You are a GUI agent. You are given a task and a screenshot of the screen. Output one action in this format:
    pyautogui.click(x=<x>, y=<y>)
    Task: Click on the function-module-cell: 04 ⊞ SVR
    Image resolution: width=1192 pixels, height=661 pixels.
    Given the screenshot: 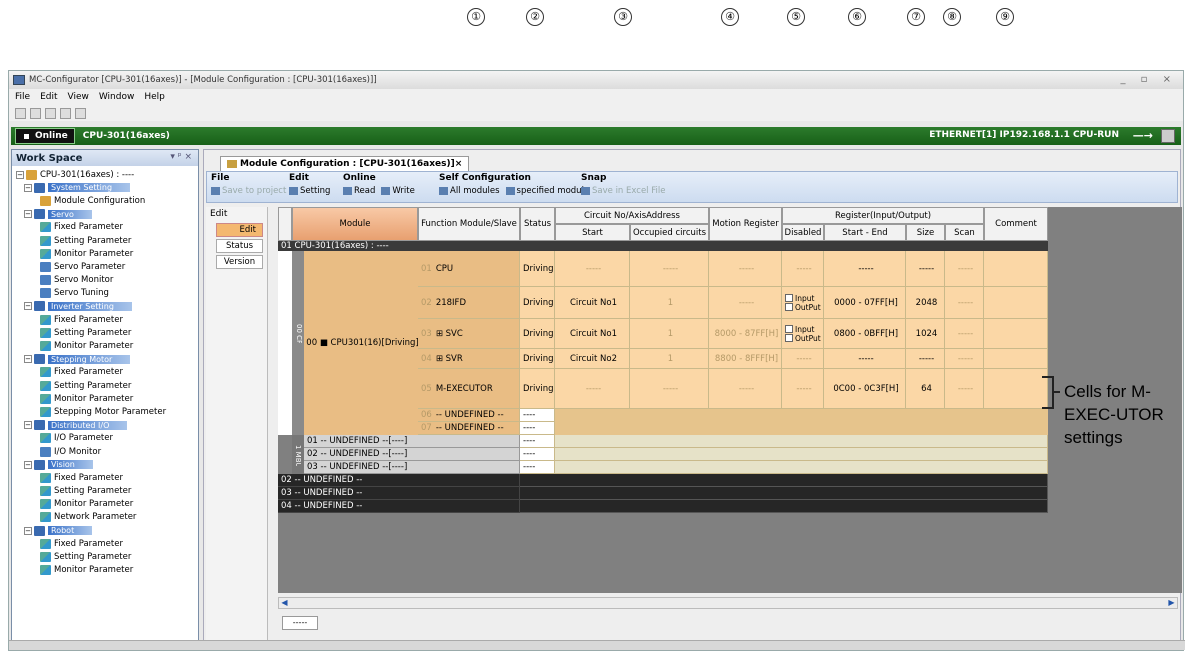 What is the action you would take?
    pyautogui.click(x=469, y=359)
    